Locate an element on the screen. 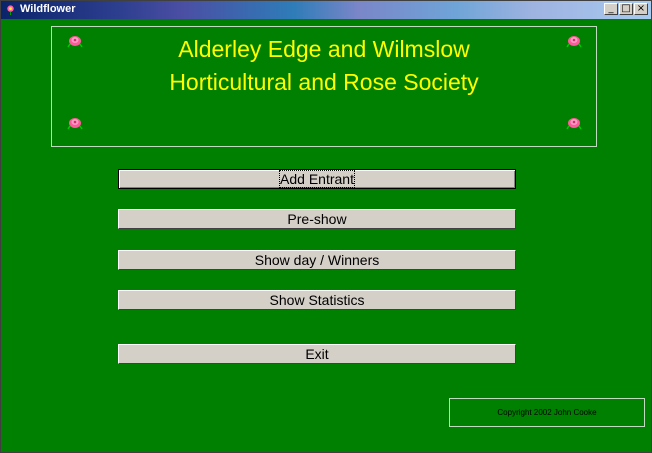 This screenshot has height=453, width=652. show-day-winners-button: Show day / Winners is located at coordinates (317, 260).